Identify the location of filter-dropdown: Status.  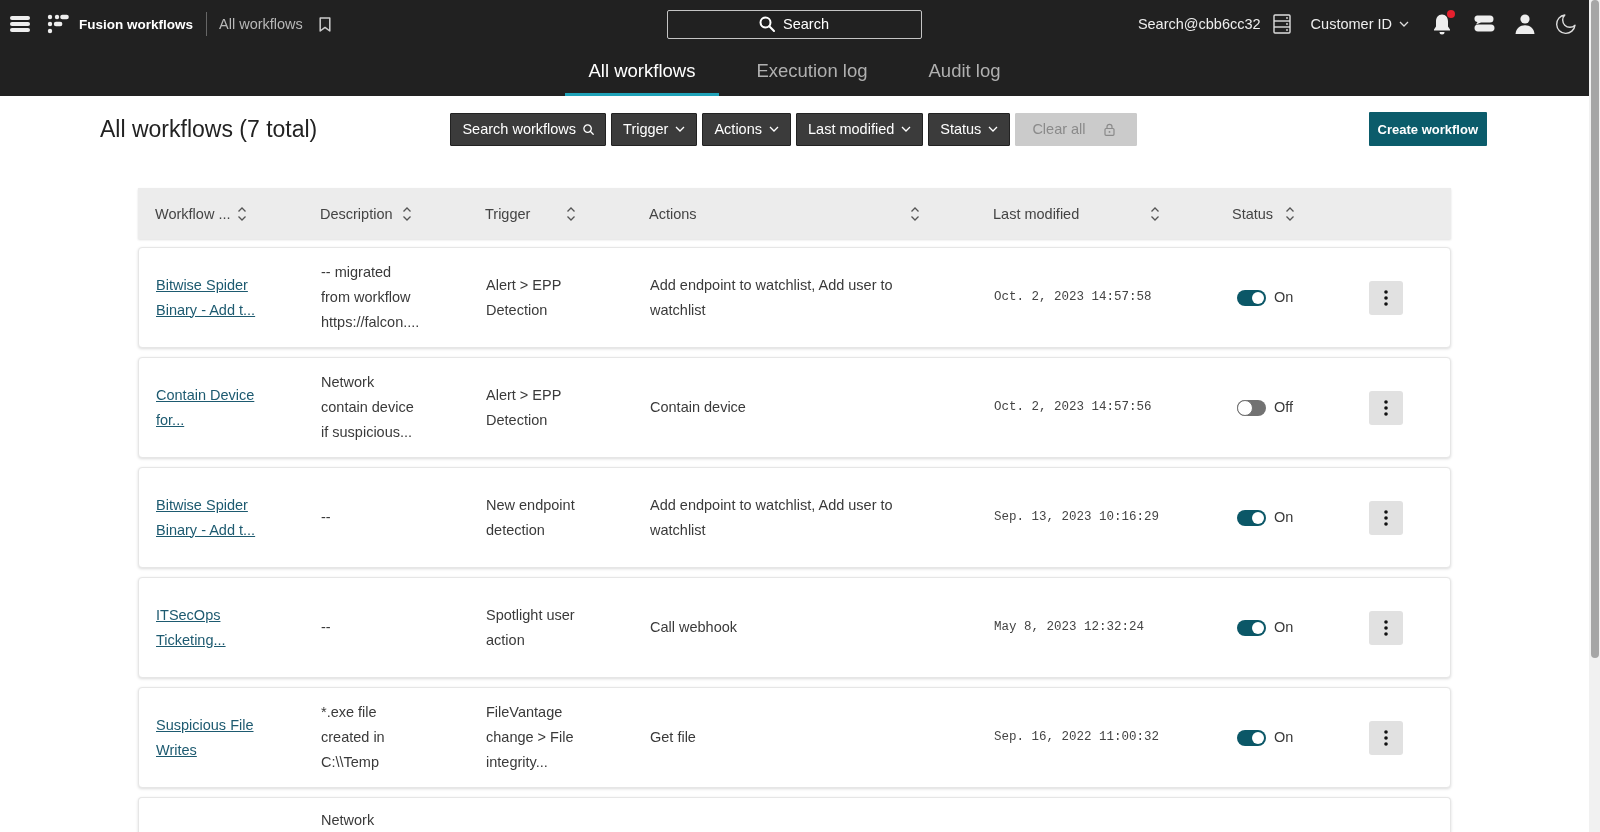
(969, 129).